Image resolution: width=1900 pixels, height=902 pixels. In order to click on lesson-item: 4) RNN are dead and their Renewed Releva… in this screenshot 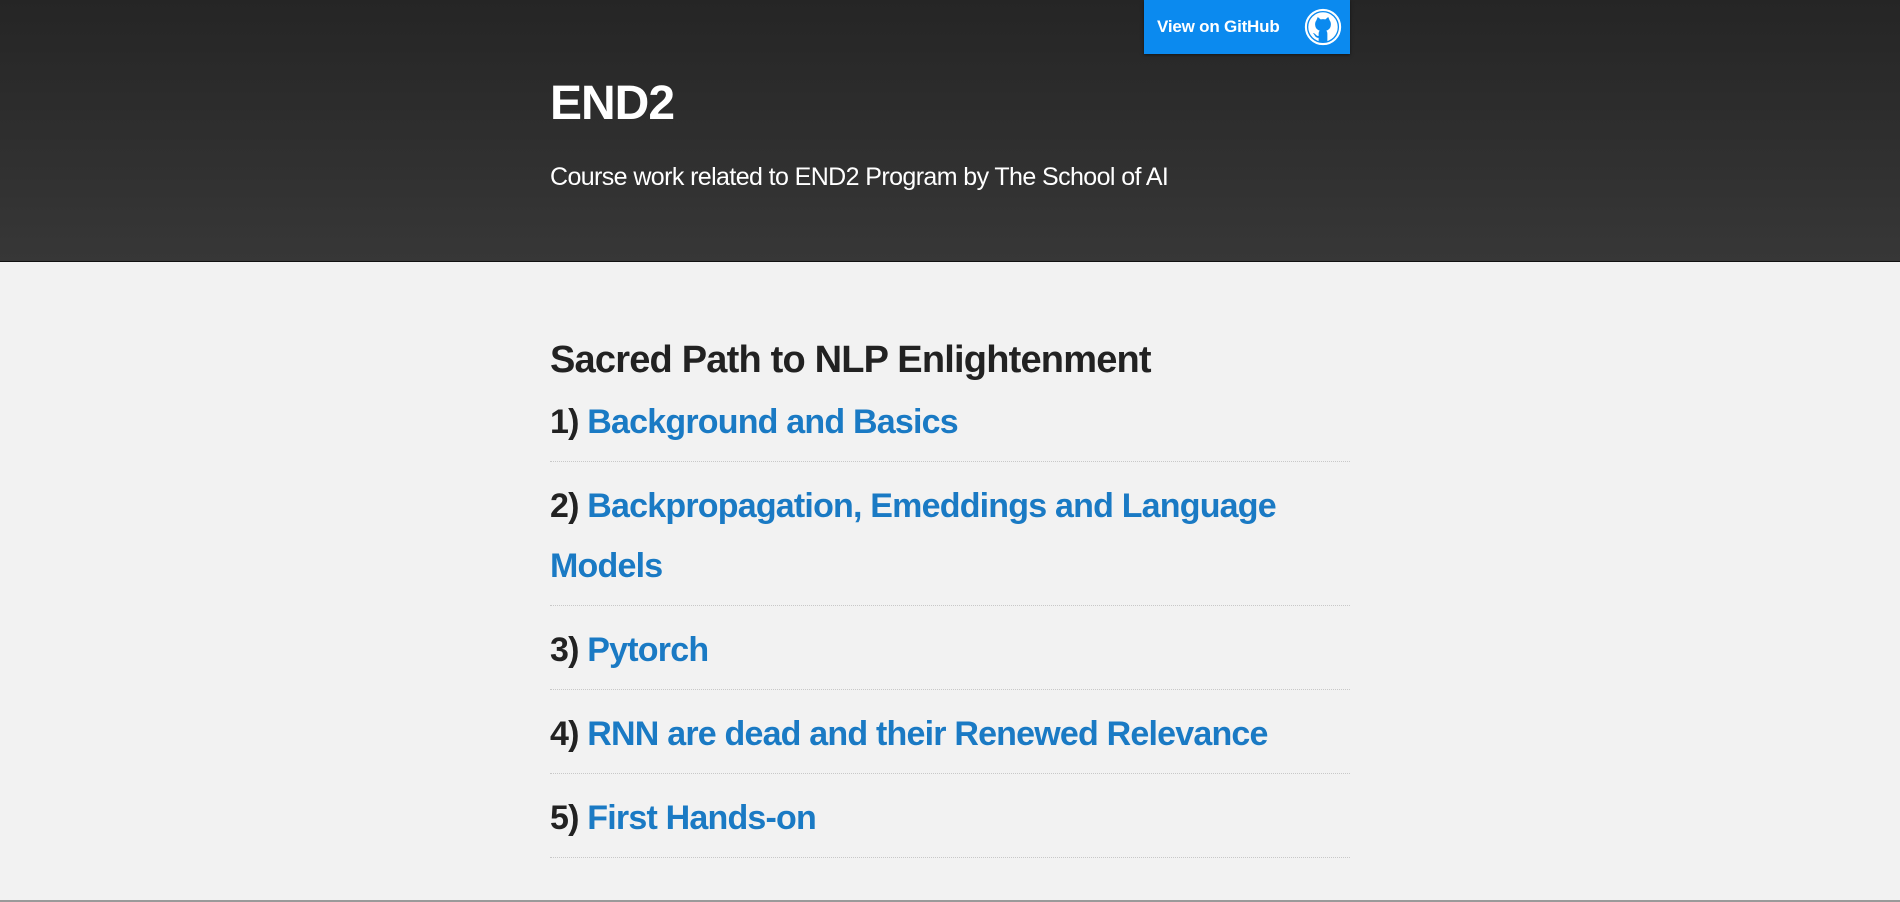, I will do `click(950, 732)`.